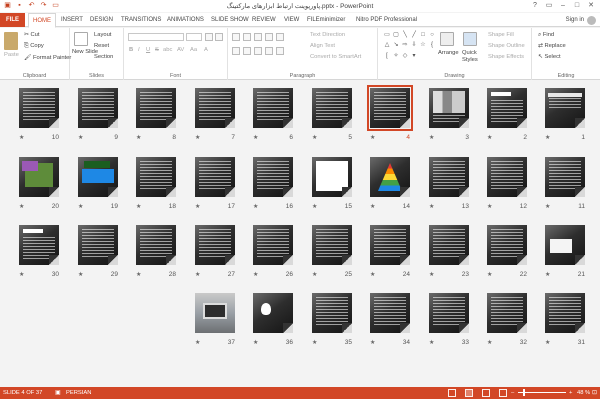 The height and width of the screenshot is (399, 600). Describe the element at coordinates (591, 5) in the screenshot. I see `close-button: ✕` at that location.